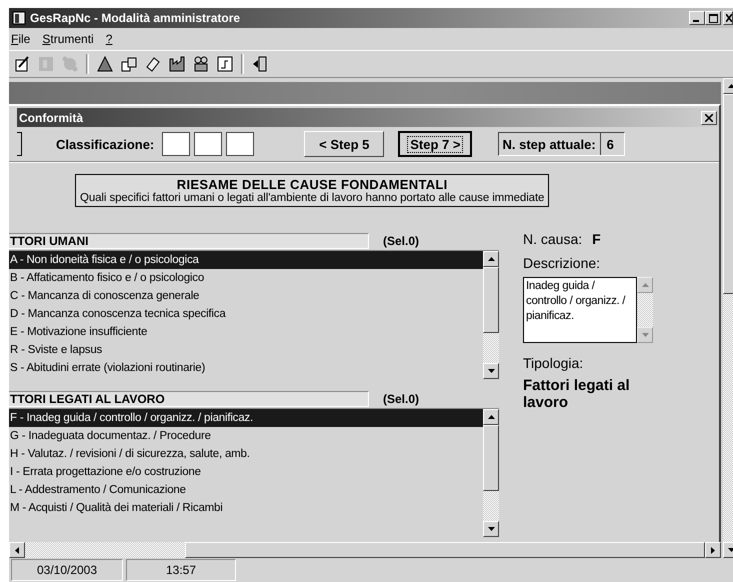  What do you see at coordinates (19, 18) in the screenshot?
I see `app-icon` at bounding box center [19, 18].